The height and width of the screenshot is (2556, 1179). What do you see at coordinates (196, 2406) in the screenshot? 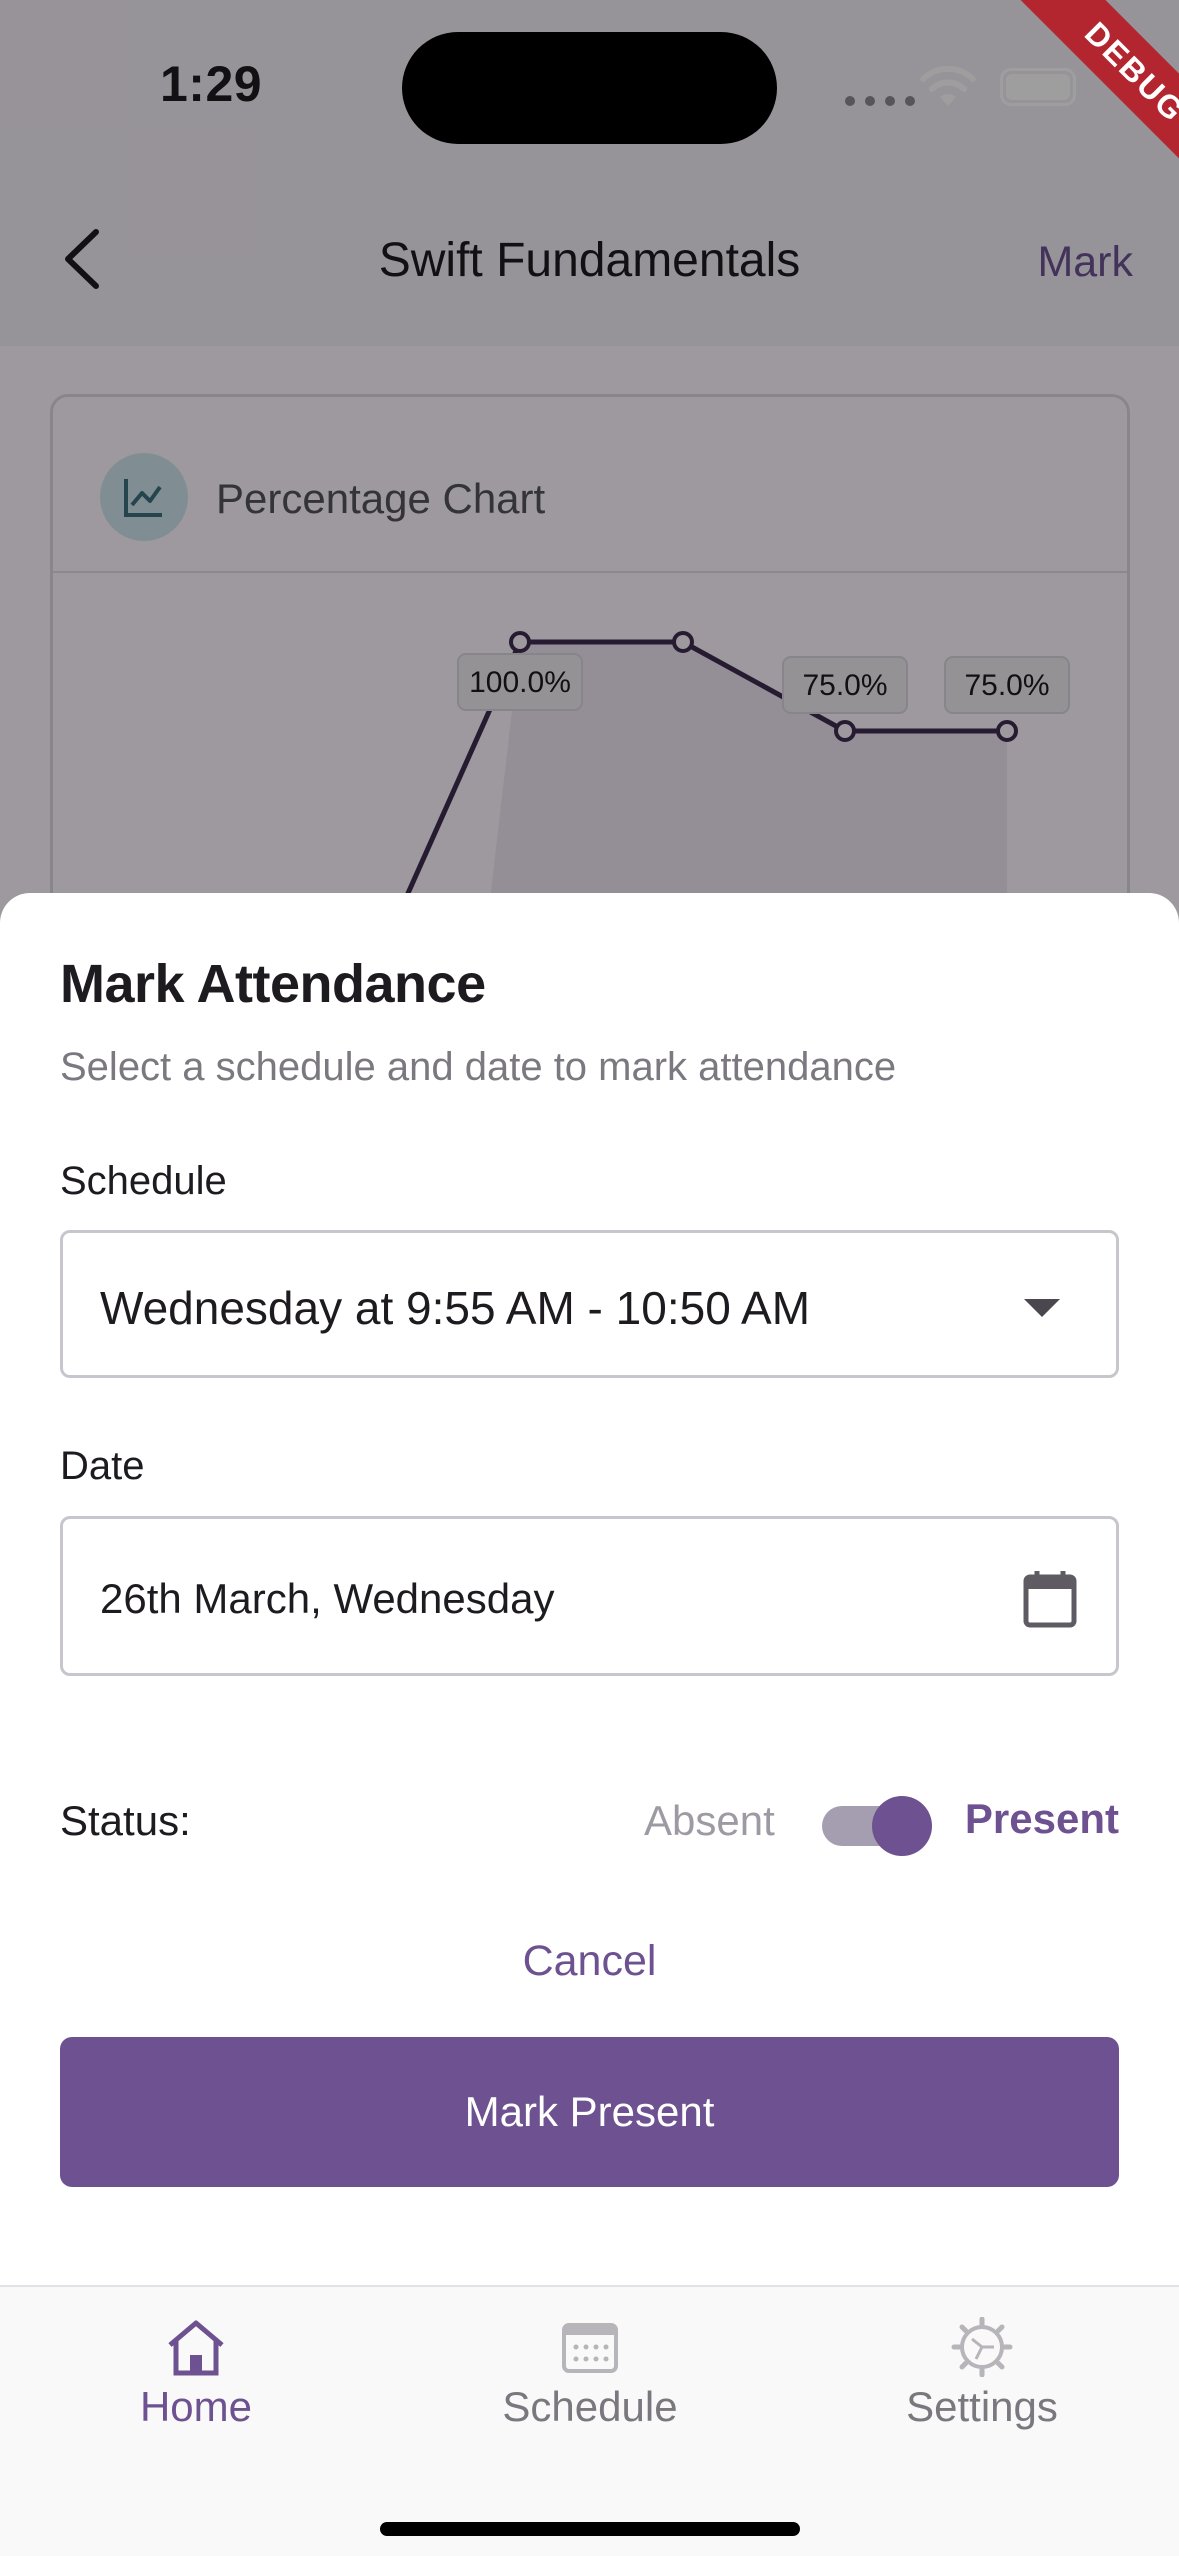
I see `nav-label-home: Home` at bounding box center [196, 2406].